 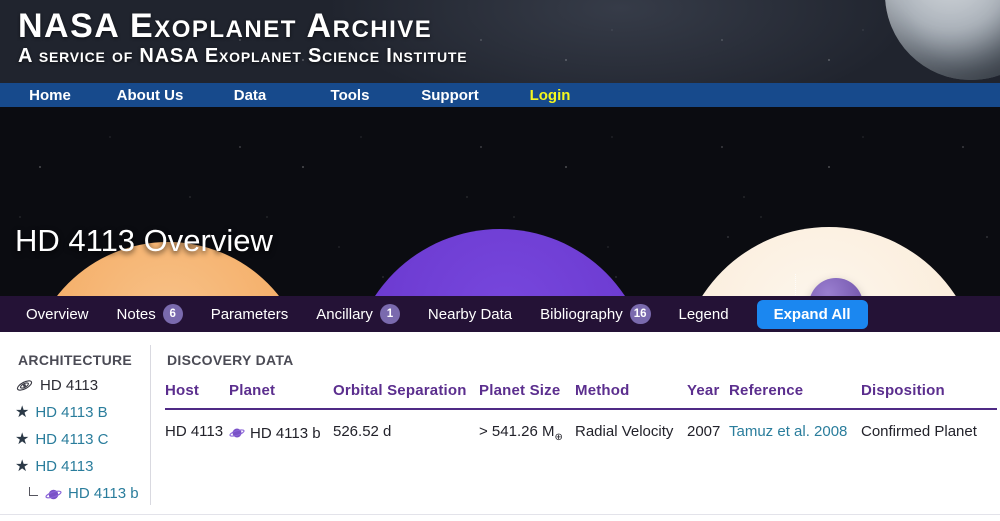 What do you see at coordinates (50, 95) in the screenshot?
I see `nav-item-home: Home` at bounding box center [50, 95].